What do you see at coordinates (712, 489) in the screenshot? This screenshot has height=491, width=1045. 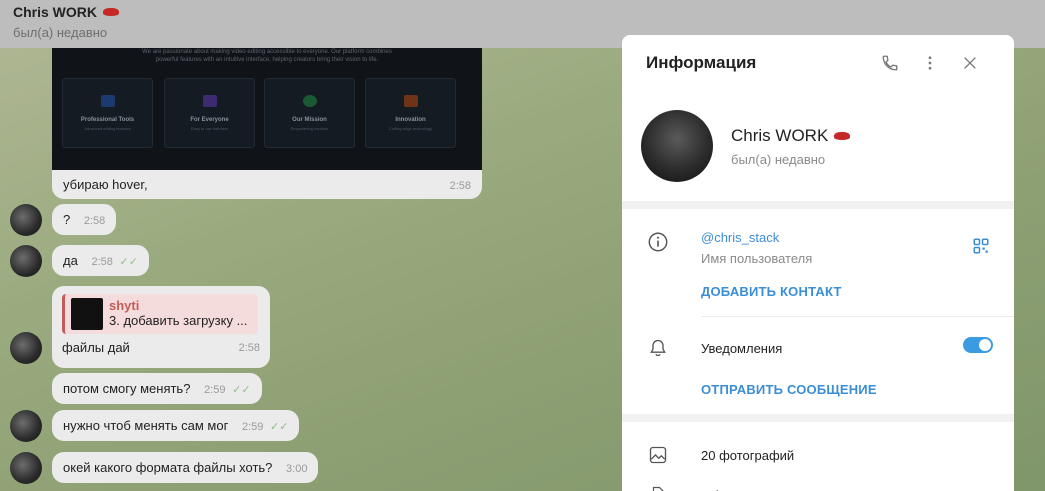 I see `files-count: 2 ф` at bounding box center [712, 489].